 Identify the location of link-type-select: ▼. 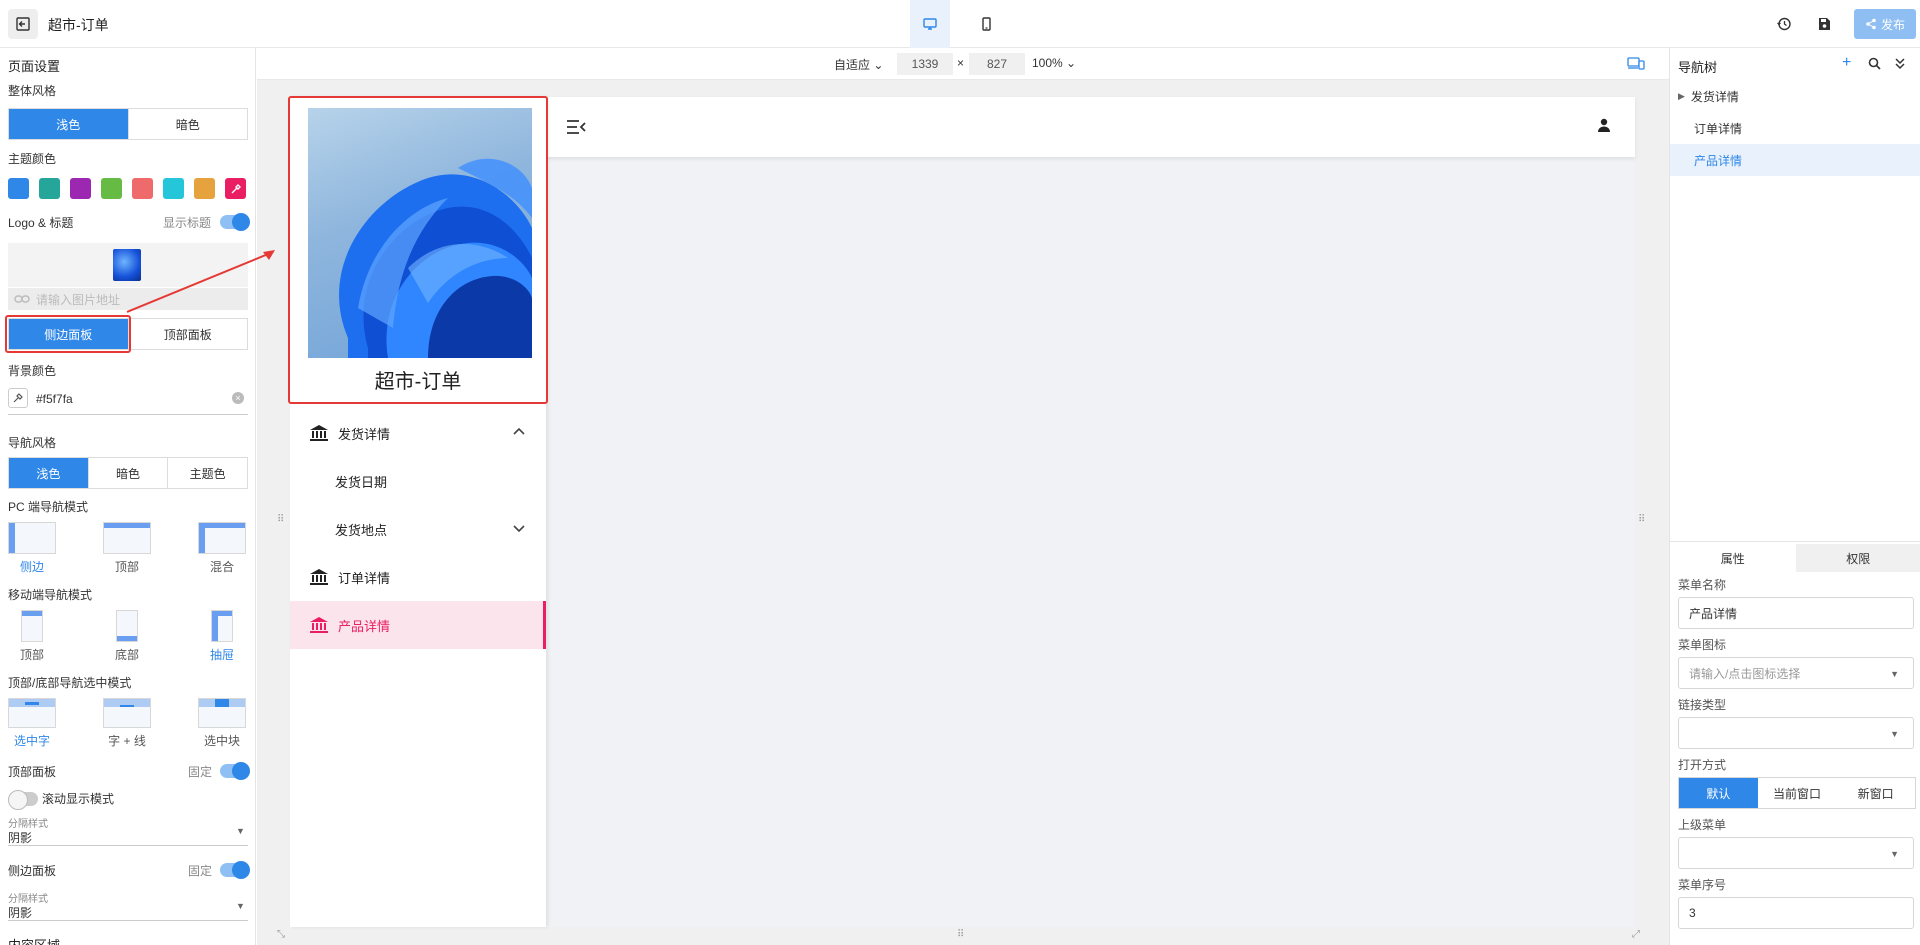
(1796, 733).